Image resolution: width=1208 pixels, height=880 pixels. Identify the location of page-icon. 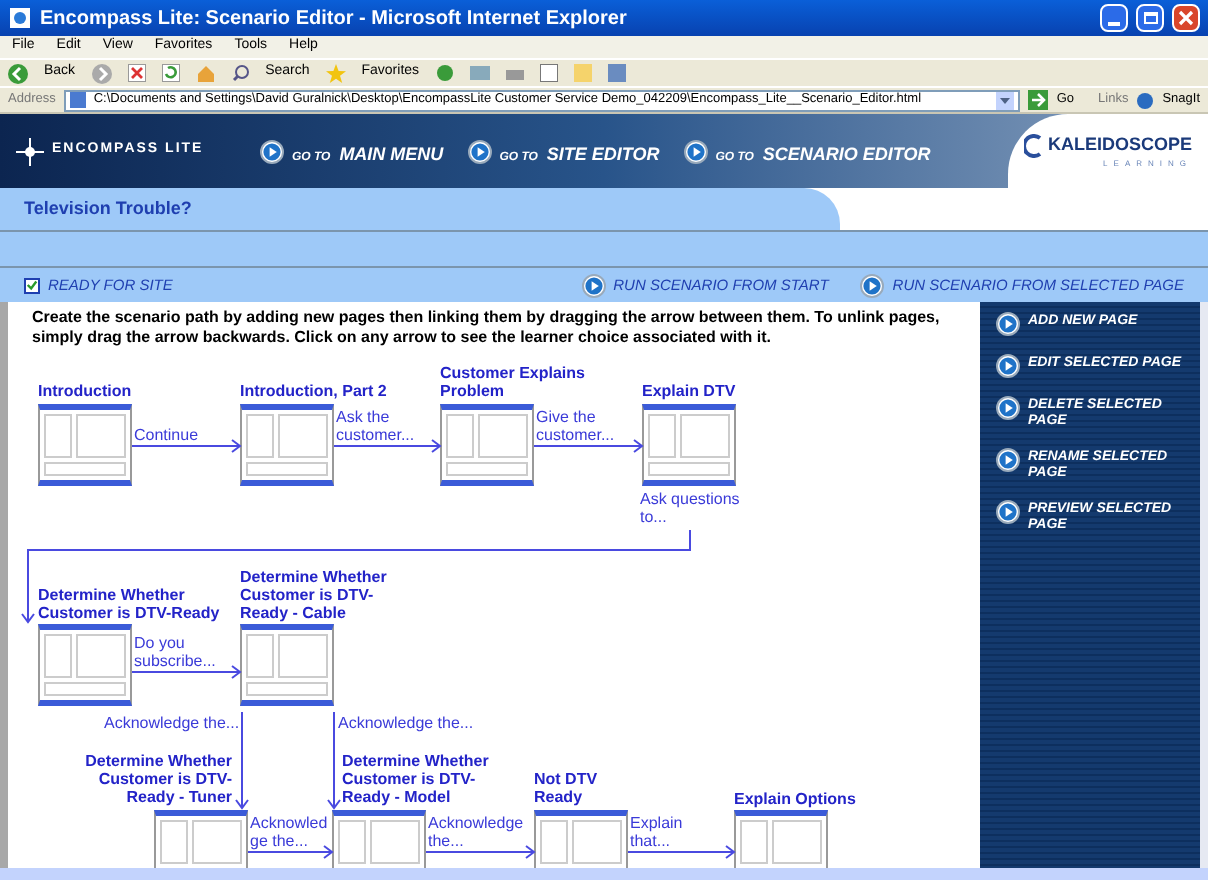
(77, 100).